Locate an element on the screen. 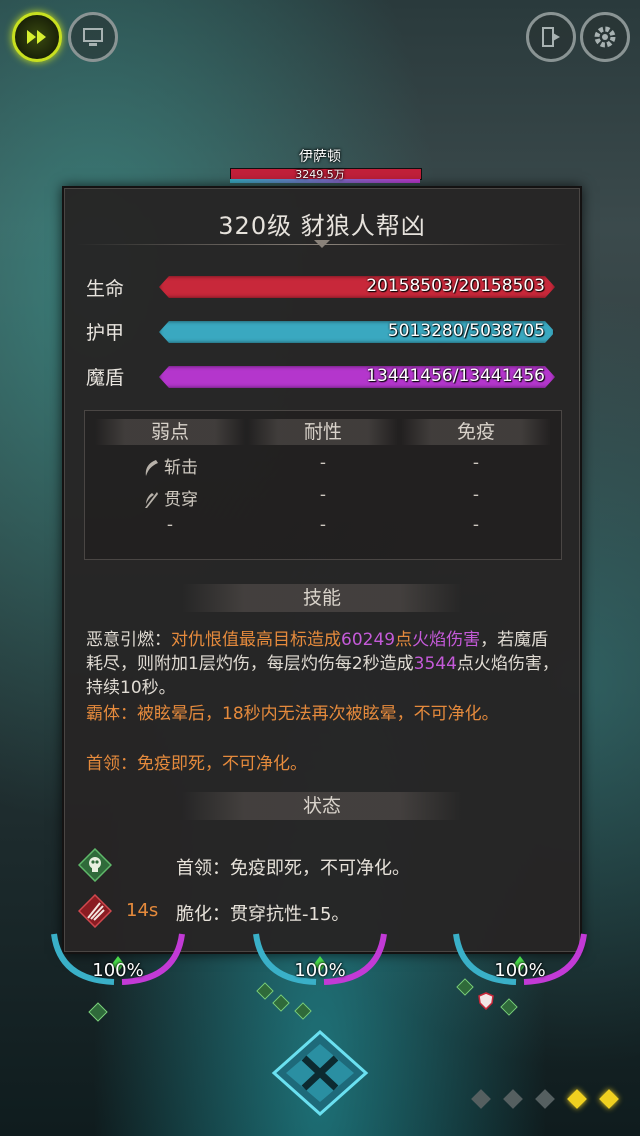 This screenshot has height=1136, width=640. hp-value: 20158503/20158503 is located at coordinates (455, 286).